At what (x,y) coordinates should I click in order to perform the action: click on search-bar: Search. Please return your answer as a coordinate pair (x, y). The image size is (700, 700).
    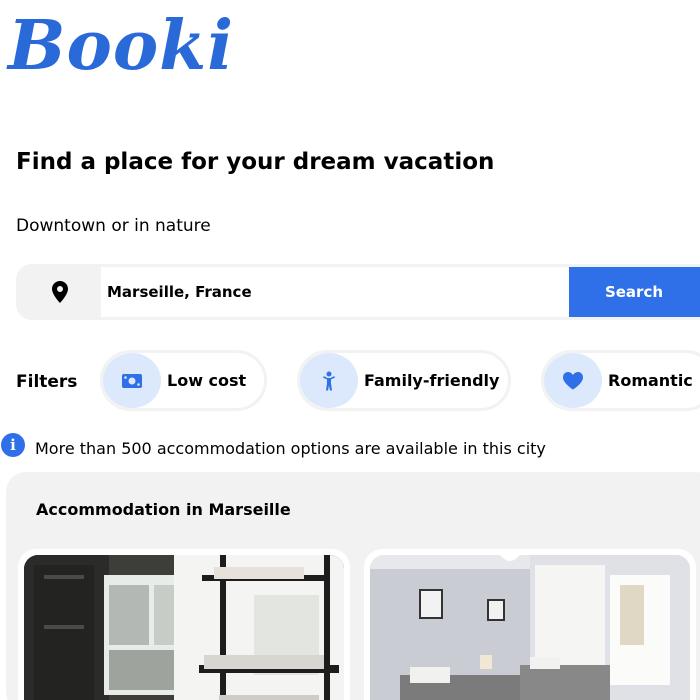
    Looking at the image, I should click on (358, 292).